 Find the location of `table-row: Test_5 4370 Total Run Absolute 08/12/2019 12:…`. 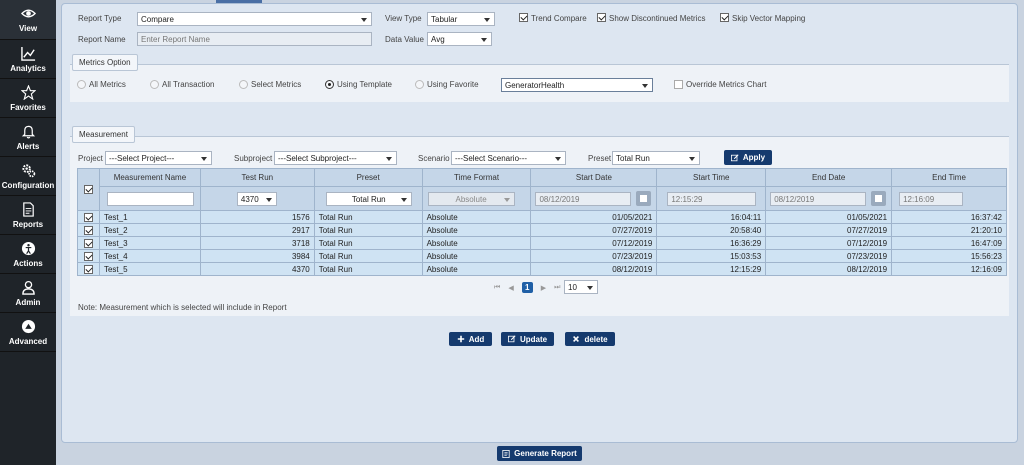

table-row: Test_5 4370 Total Run Absolute 08/12/2019 12:… is located at coordinates (542, 269).